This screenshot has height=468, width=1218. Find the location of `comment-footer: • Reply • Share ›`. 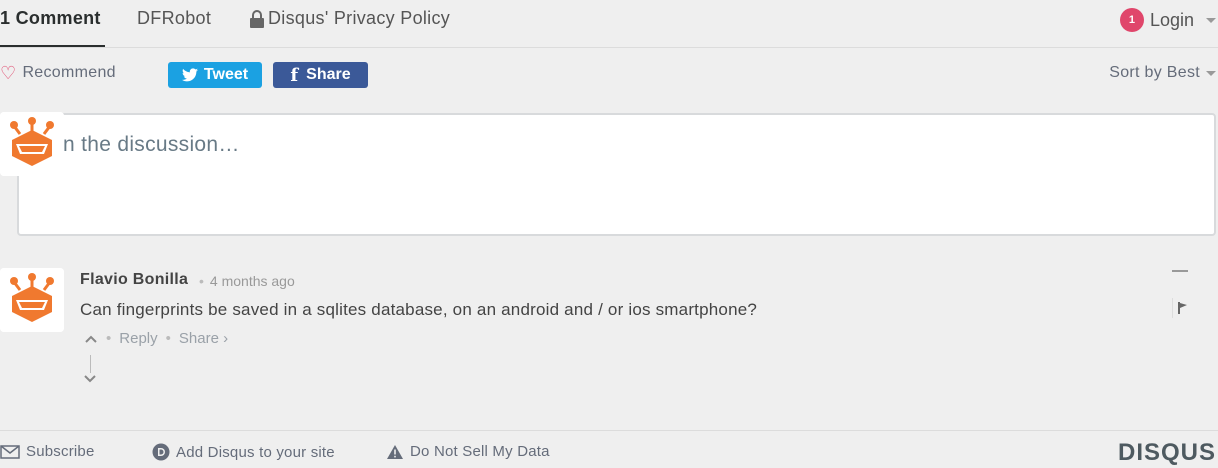

comment-footer: • Reply • Share › is located at coordinates (156, 338).